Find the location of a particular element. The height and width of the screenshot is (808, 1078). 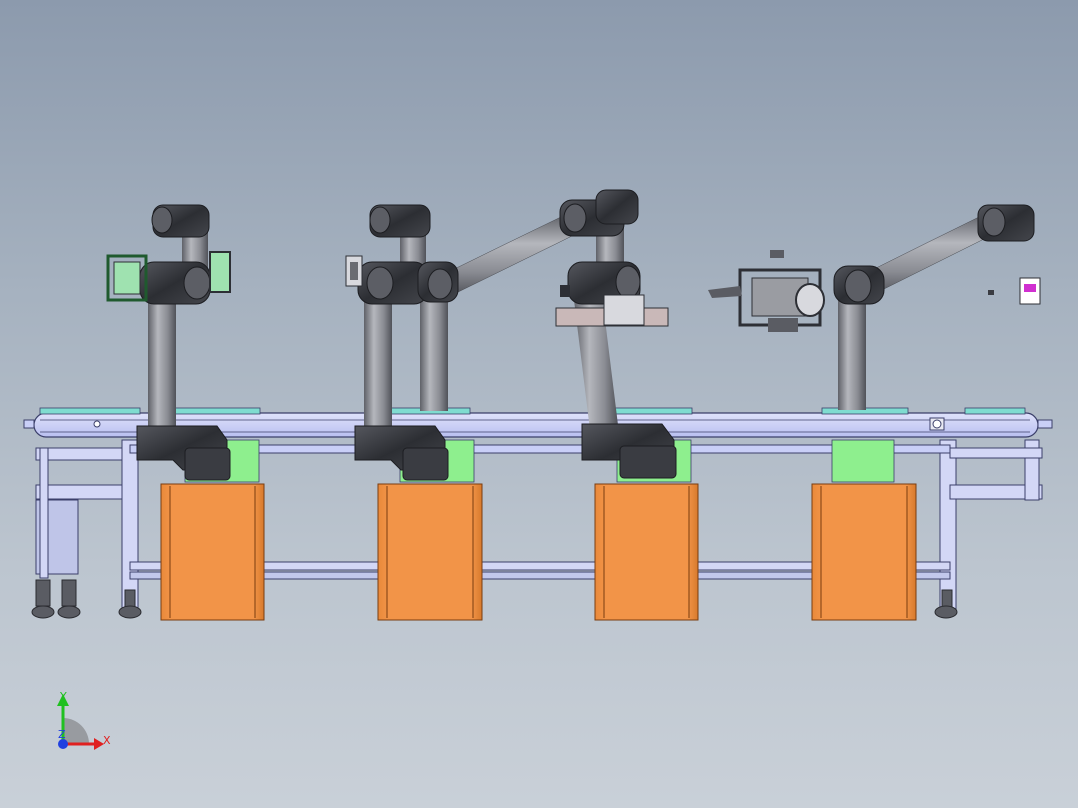

coordinate-triad: Y X Z is located at coordinates (84, 720).